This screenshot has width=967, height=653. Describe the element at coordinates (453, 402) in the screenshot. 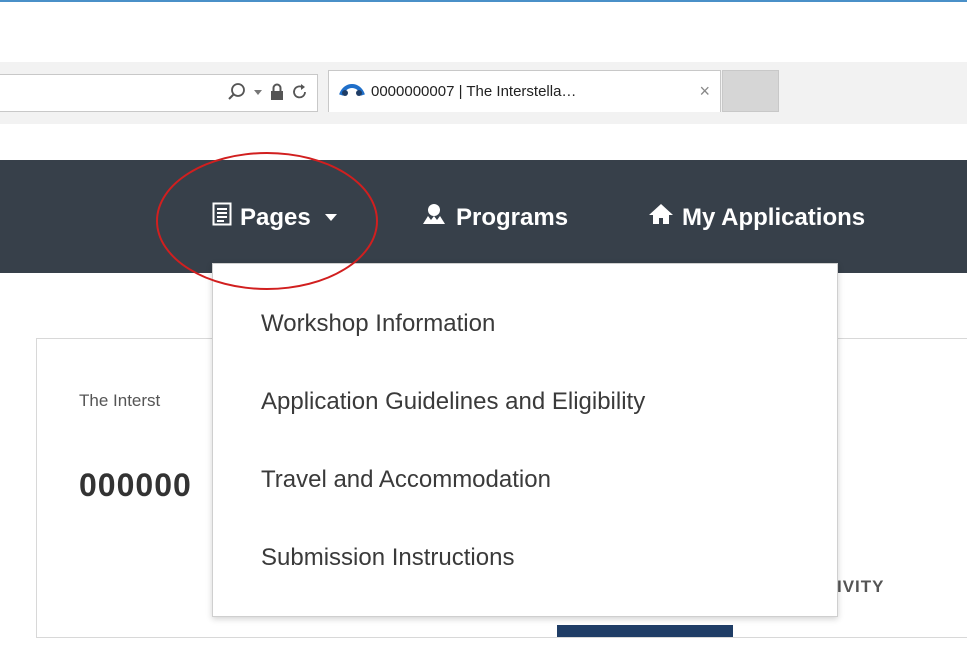

I see `menu-item-application-guidelines: Application Guidelines and Eligibility` at that location.